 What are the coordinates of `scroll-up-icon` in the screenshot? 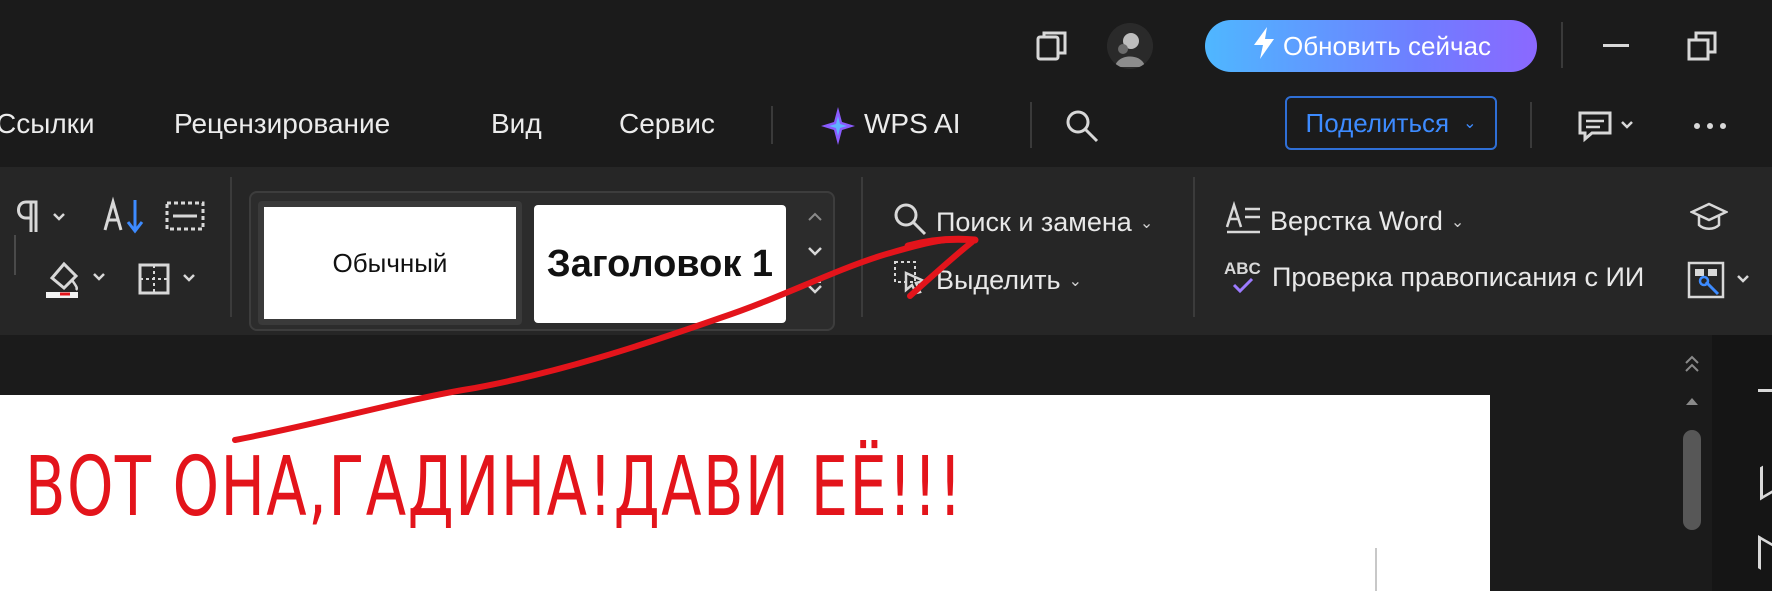 It's located at (1692, 401).